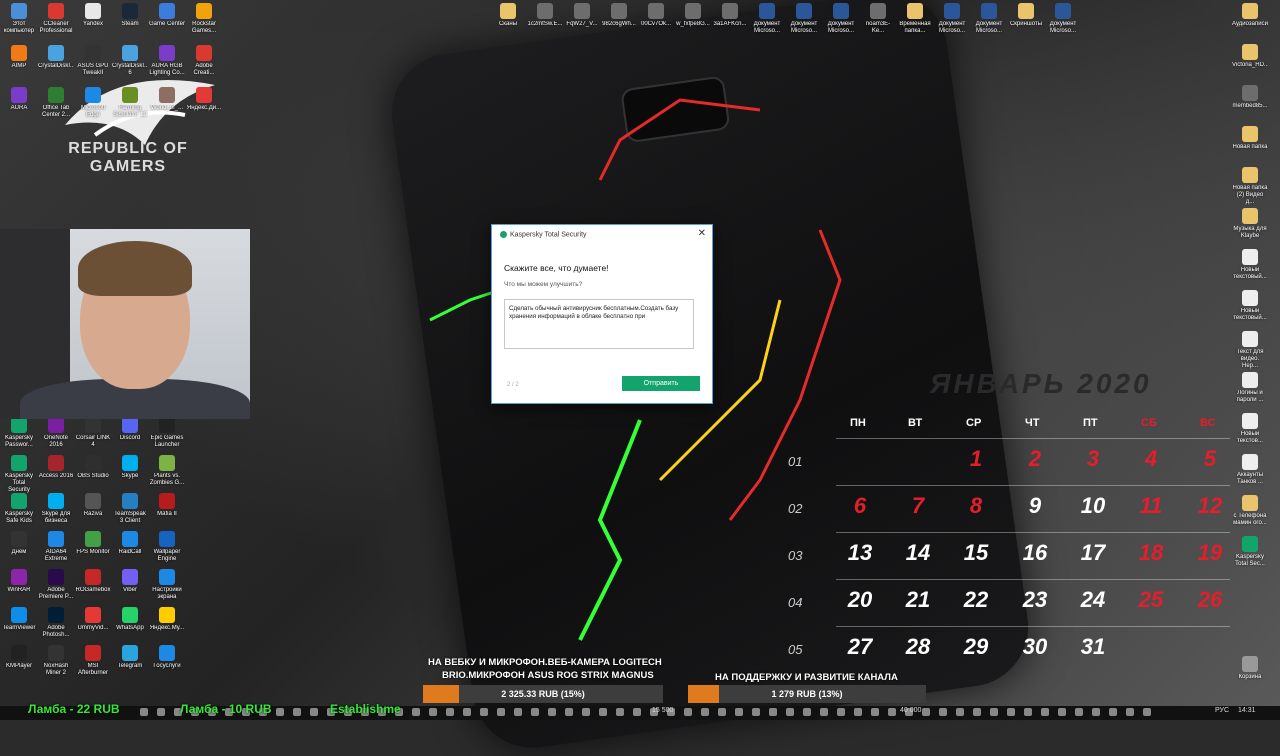  Describe the element at coordinates (130, 664) in the screenshot. I see `desktop-icon: Telegram` at that location.